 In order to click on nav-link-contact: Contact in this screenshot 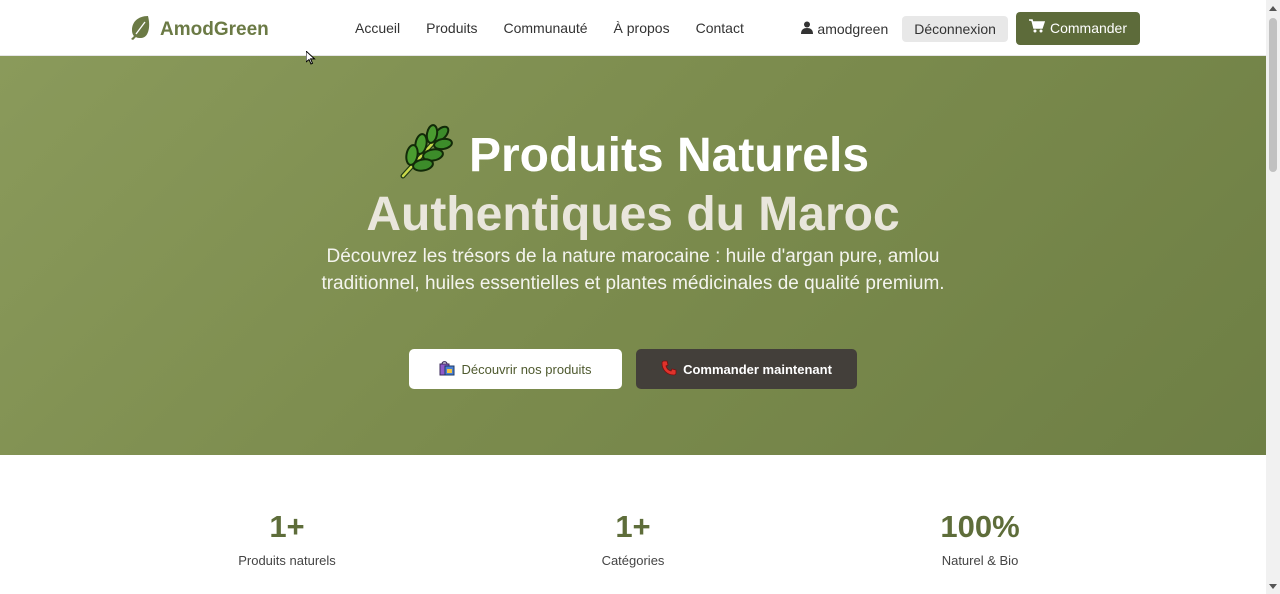, I will do `click(720, 28)`.